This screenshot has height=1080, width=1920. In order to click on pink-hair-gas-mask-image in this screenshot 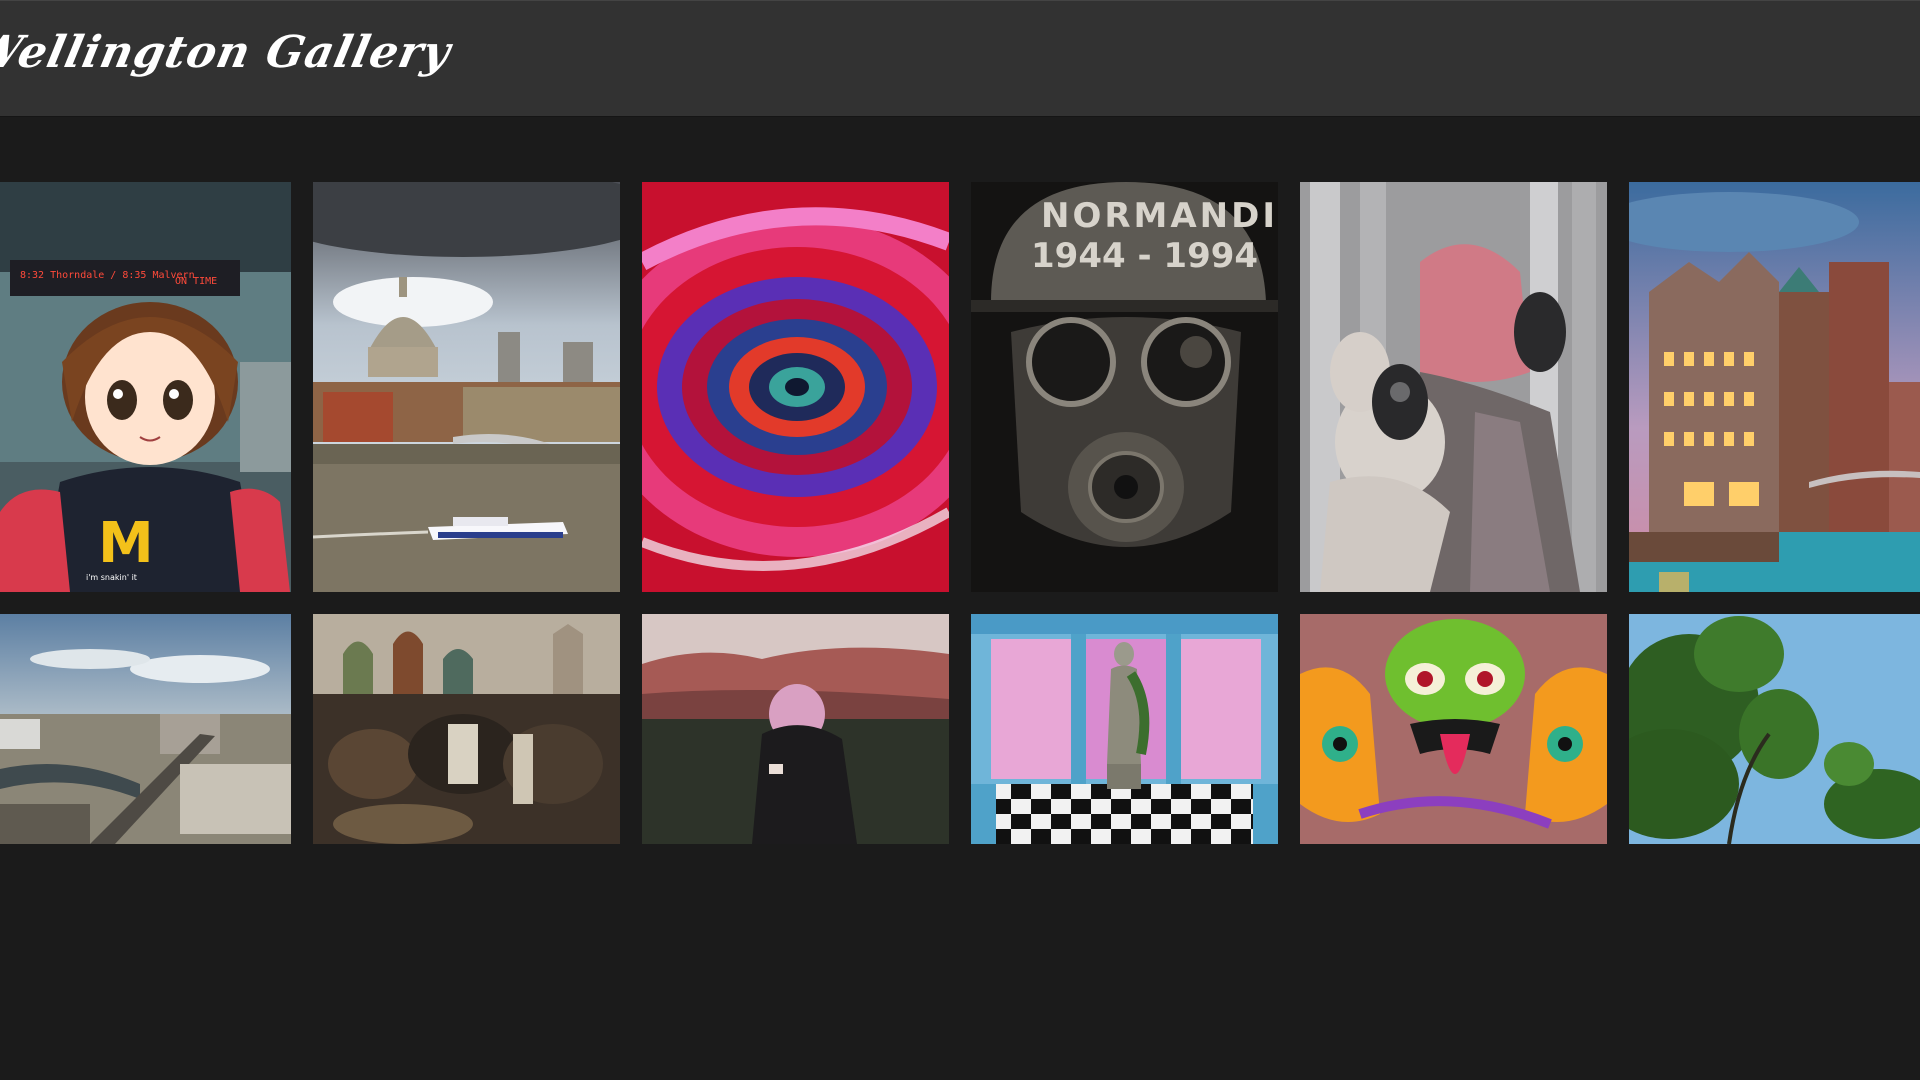, I will do `click(1453, 387)`.